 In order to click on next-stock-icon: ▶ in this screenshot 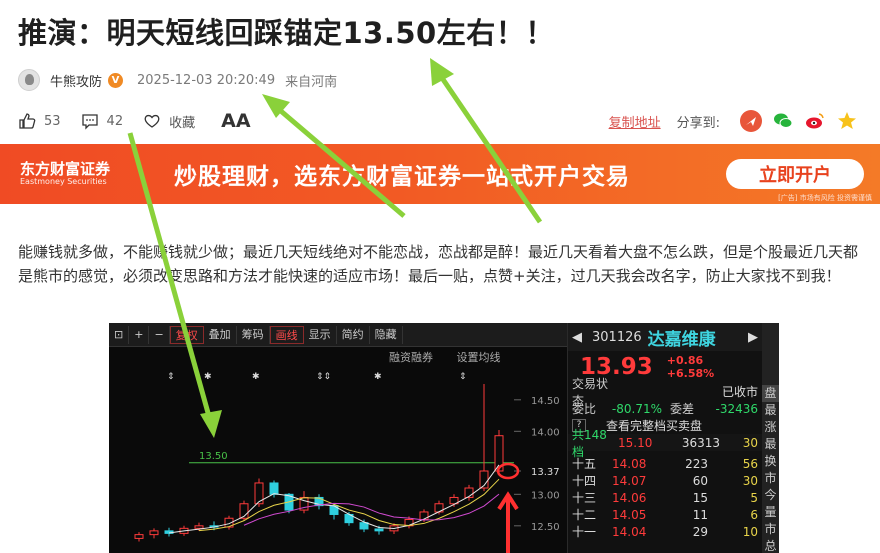, I will do `click(753, 337)`.